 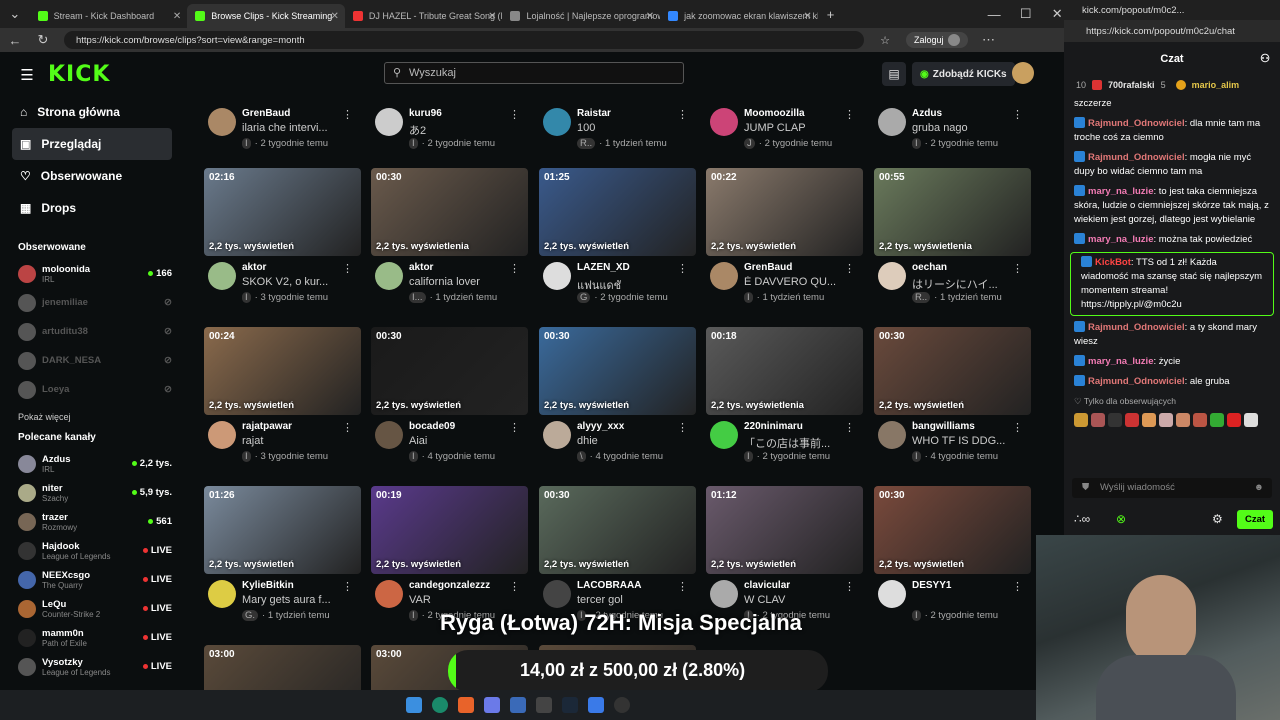 I want to click on channel-name: Moomoozilla, so click(x=774, y=113).